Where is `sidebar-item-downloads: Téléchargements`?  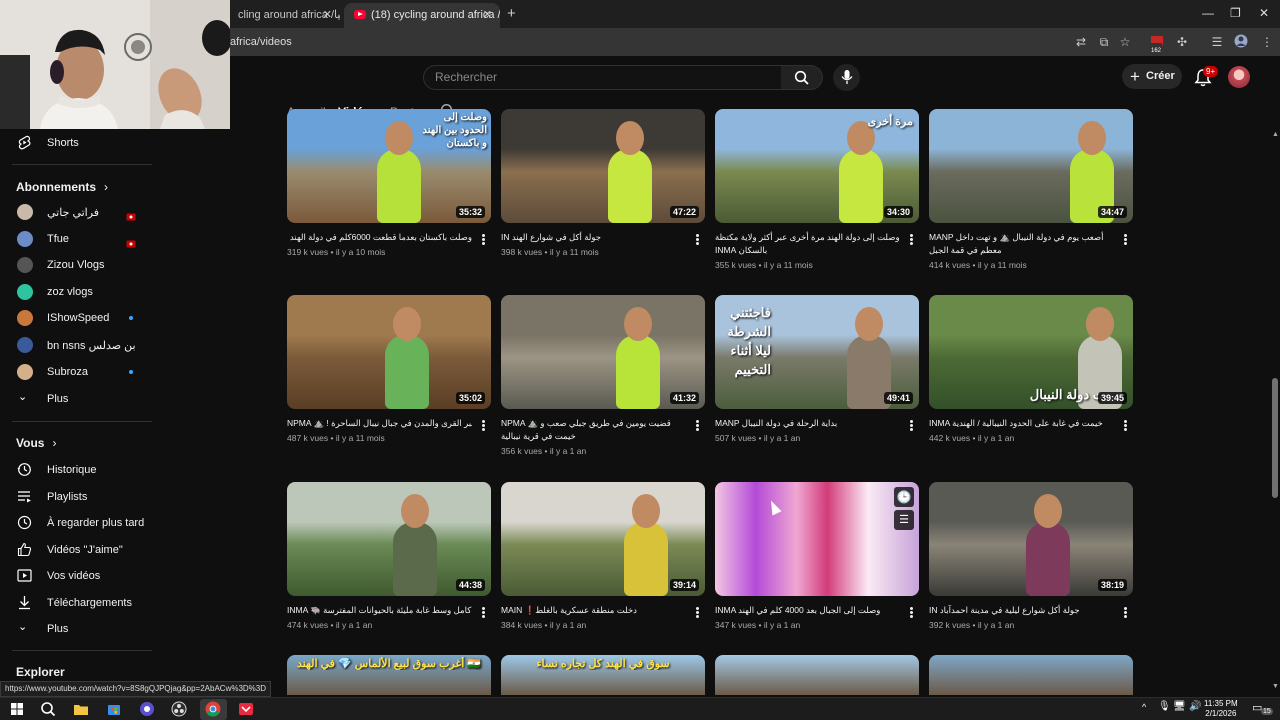
sidebar-item-downloads: Téléchargements is located at coordinates (76, 603).